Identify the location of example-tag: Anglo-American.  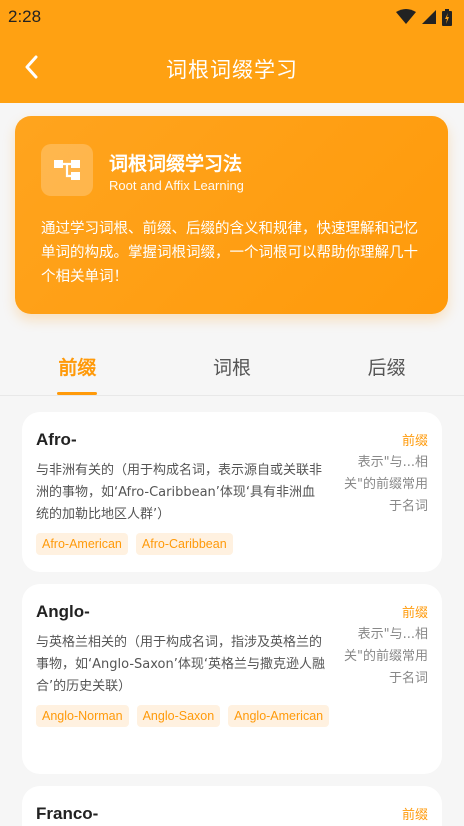
(279, 716).